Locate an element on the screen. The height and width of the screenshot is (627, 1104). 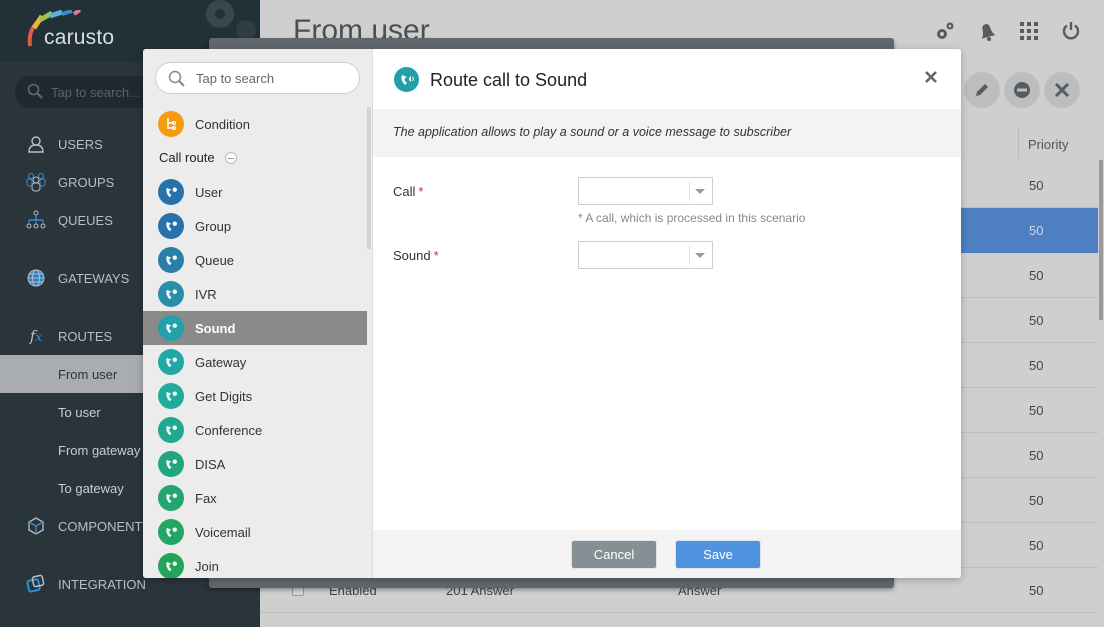
sidebar-item-label: GROUPS is located at coordinates (86, 182).